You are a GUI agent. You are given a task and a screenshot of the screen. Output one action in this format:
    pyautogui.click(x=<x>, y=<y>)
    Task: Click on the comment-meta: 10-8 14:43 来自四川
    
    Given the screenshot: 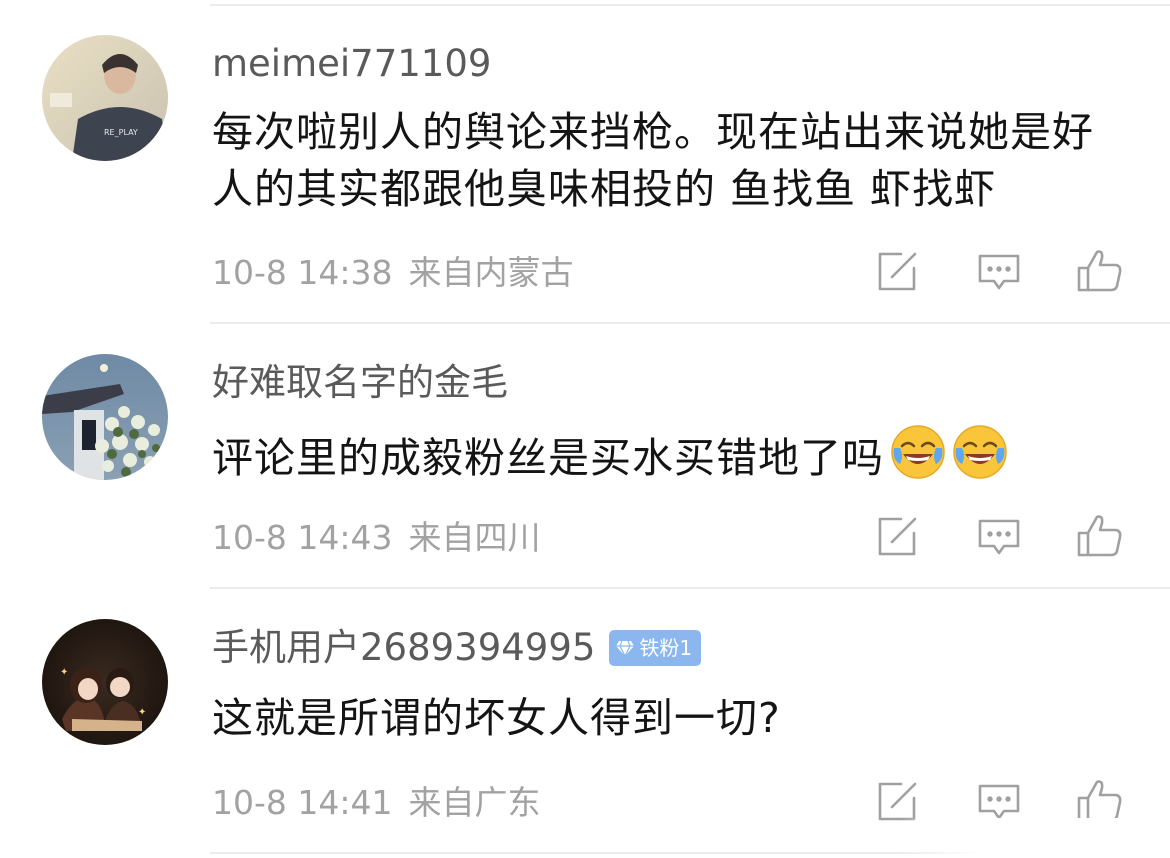 What is the action you would take?
    pyautogui.click(x=376, y=538)
    